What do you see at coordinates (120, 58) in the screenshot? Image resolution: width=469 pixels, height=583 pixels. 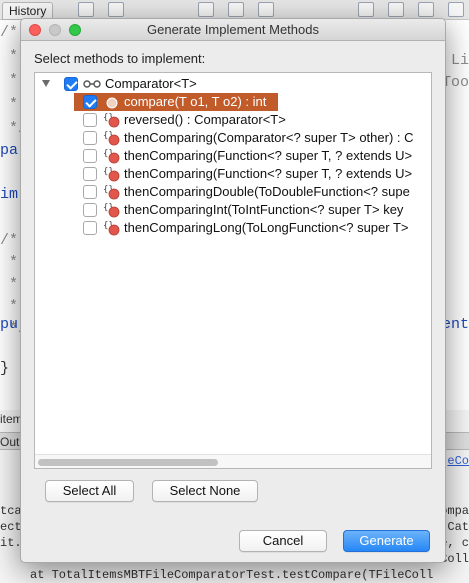 I see `dialog-prompt: Select methods to implement:` at bounding box center [120, 58].